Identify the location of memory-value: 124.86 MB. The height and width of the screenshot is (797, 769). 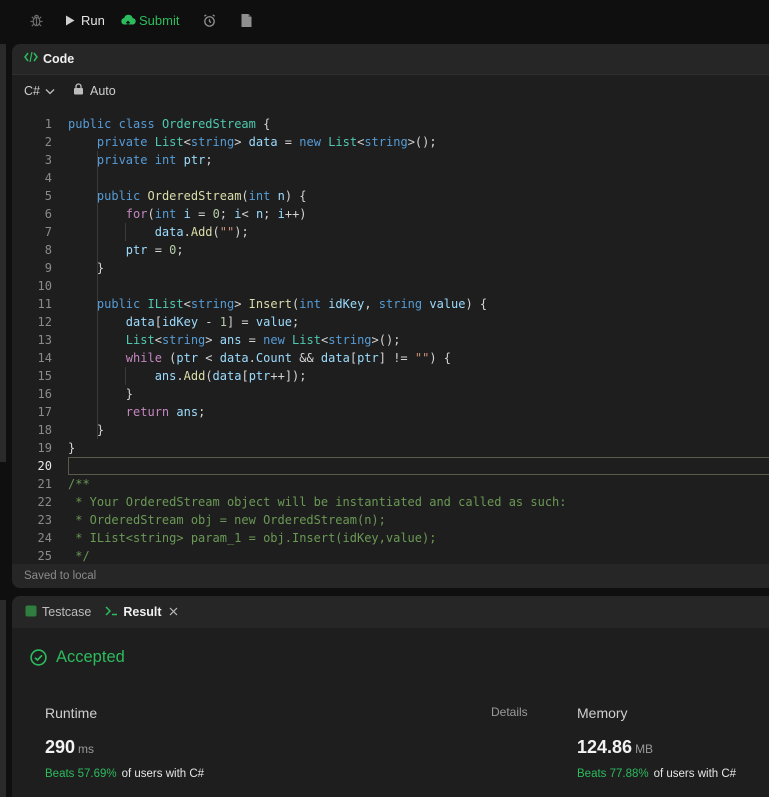
(615, 747).